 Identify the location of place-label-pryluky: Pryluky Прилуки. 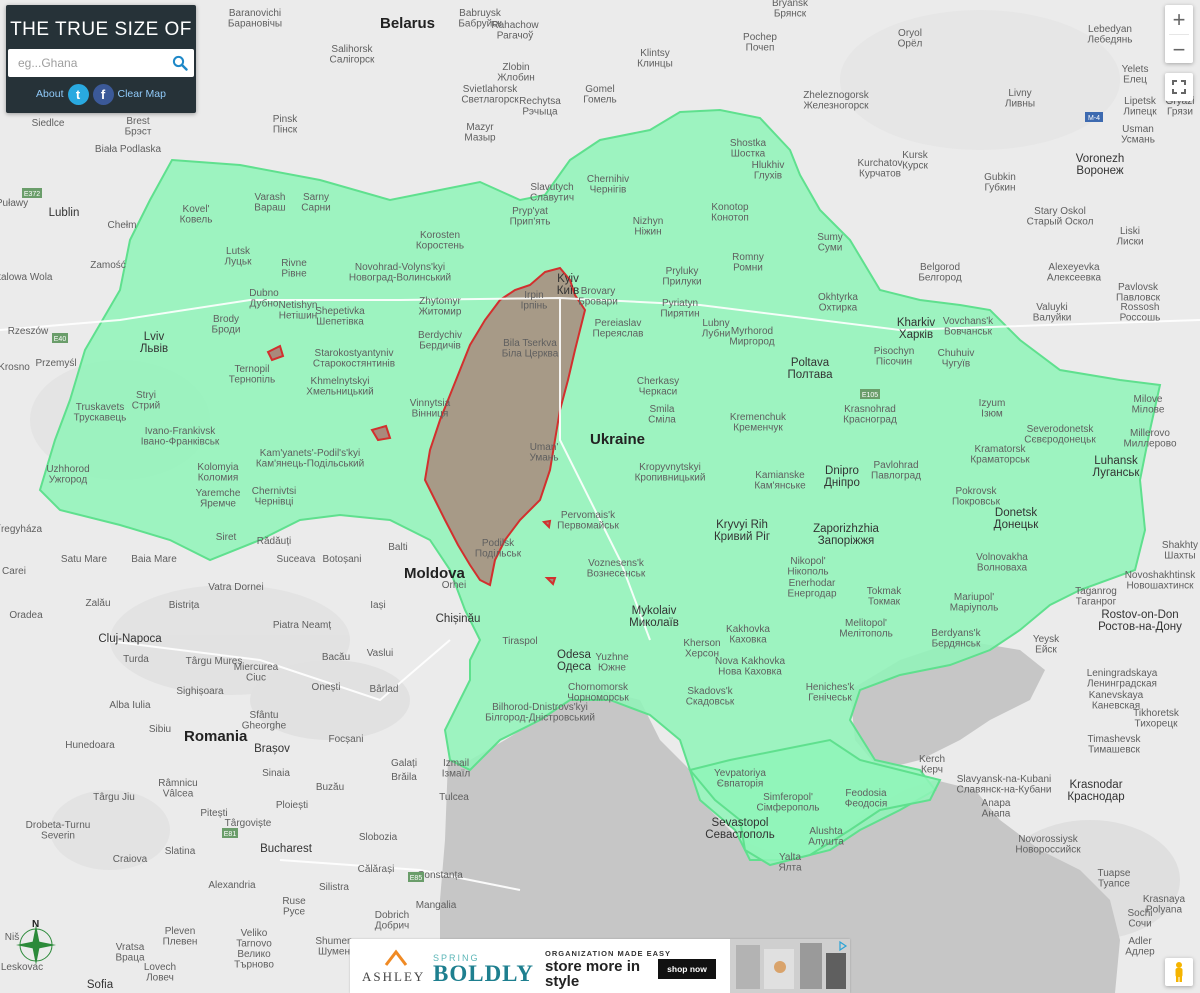
(681, 277).